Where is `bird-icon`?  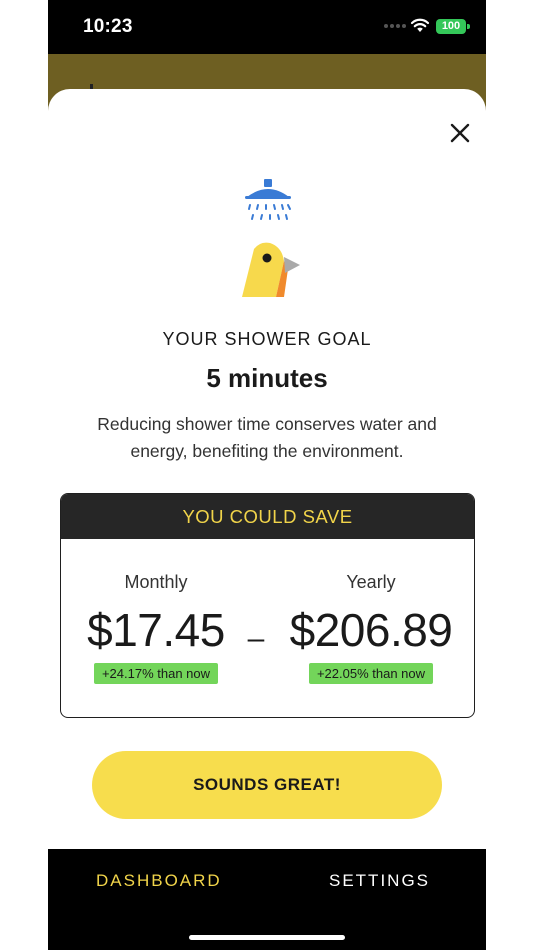 bird-icon is located at coordinates (271, 269).